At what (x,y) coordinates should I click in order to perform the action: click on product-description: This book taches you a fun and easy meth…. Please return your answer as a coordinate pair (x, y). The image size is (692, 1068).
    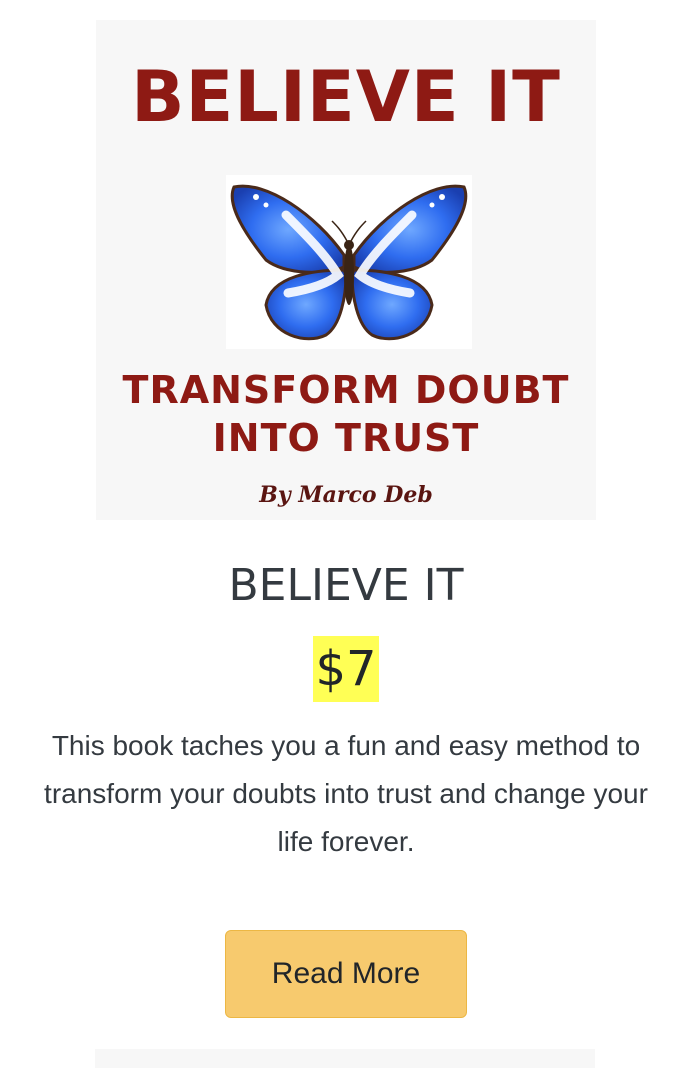
    Looking at the image, I should click on (346, 793).